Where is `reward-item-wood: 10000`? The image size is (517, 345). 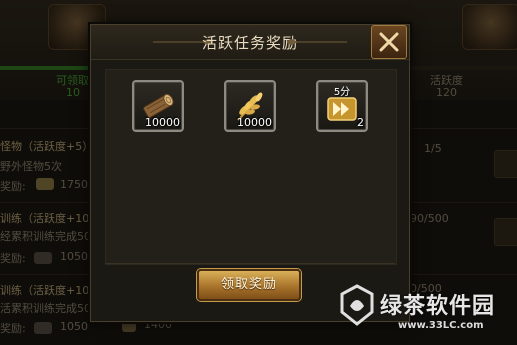
reward-item-wood: 10000 is located at coordinates (158, 106).